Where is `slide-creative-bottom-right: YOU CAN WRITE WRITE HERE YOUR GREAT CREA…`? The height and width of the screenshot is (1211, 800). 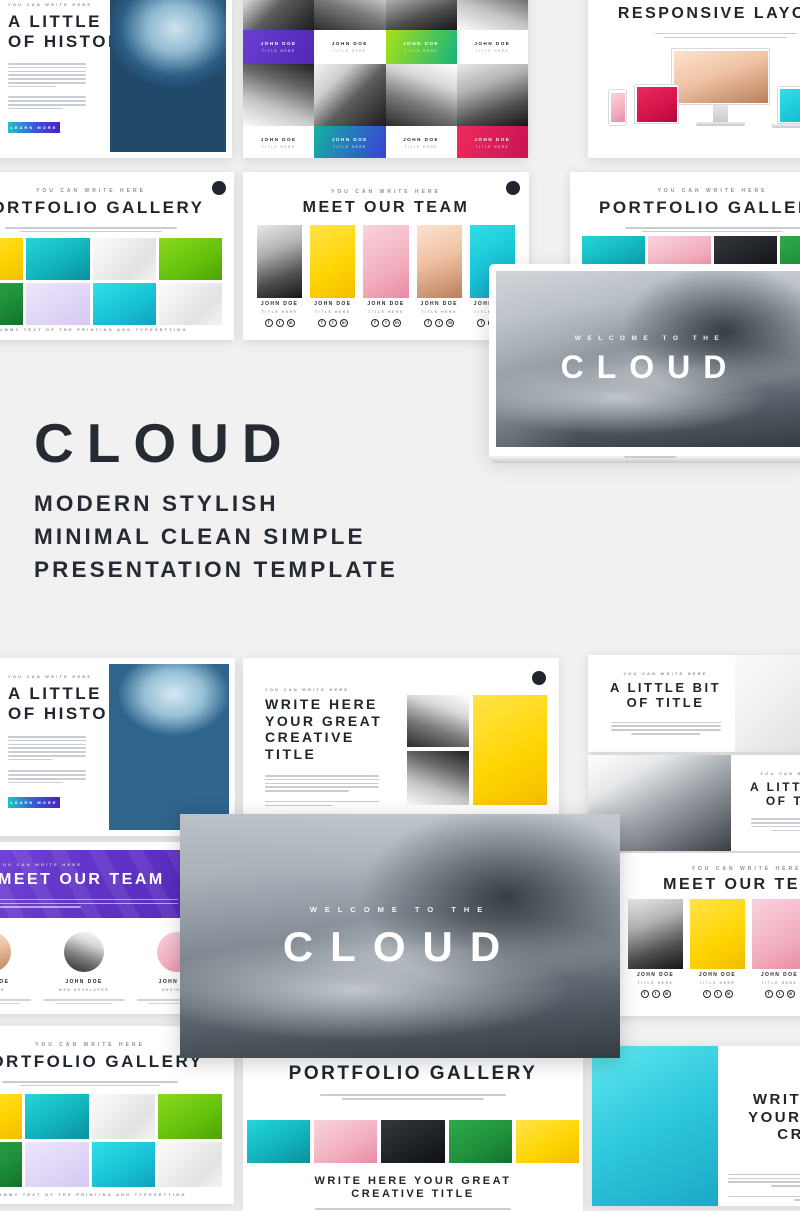 slide-creative-bottom-right: YOU CAN WRITE WRITE HERE YOUR GREAT CREA… is located at coordinates (696, 1126).